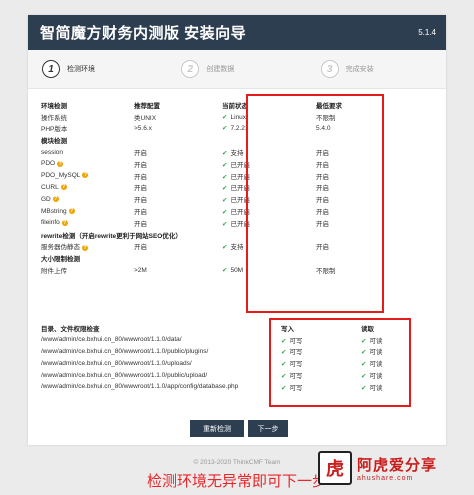 The height and width of the screenshot is (495, 474). What do you see at coordinates (237, 481) in the screenshot?
I see `annotation-caption: 检测环境无异常即可下一步` at bounding box center [237, 481].